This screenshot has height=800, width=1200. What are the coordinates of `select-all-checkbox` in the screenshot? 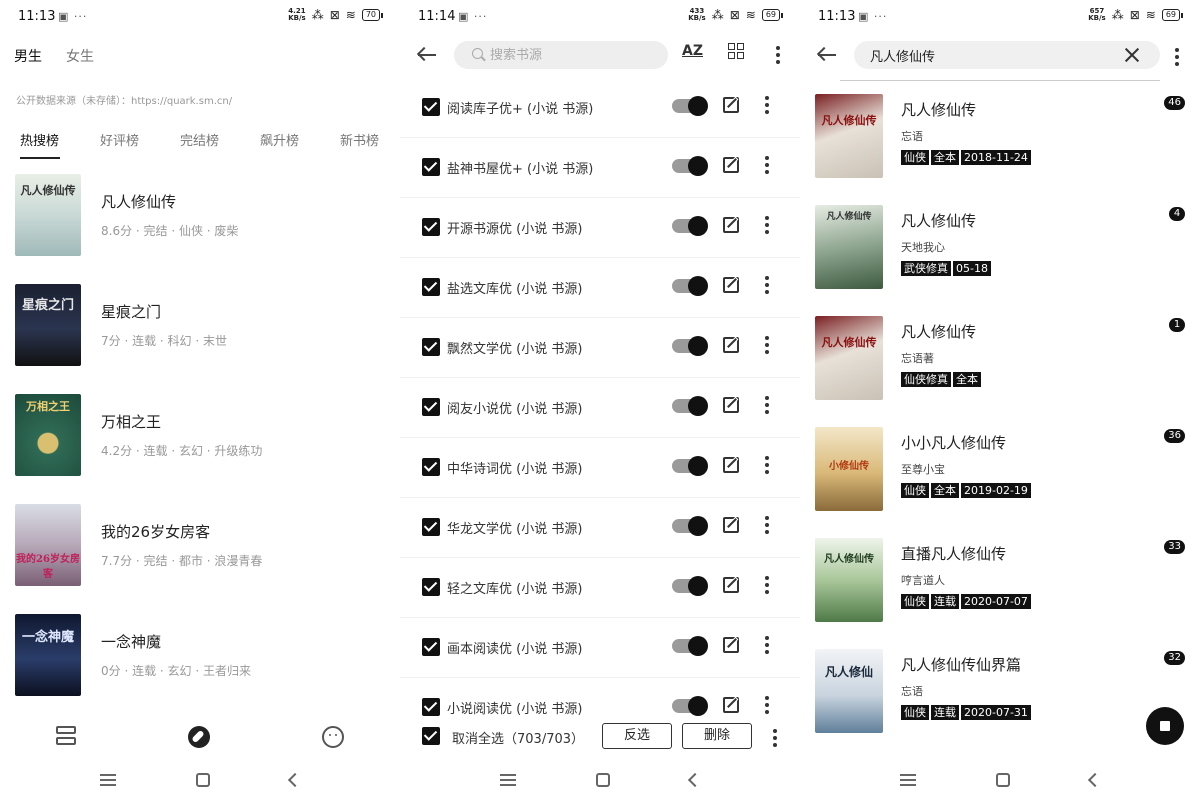 It's located at (431, 736).